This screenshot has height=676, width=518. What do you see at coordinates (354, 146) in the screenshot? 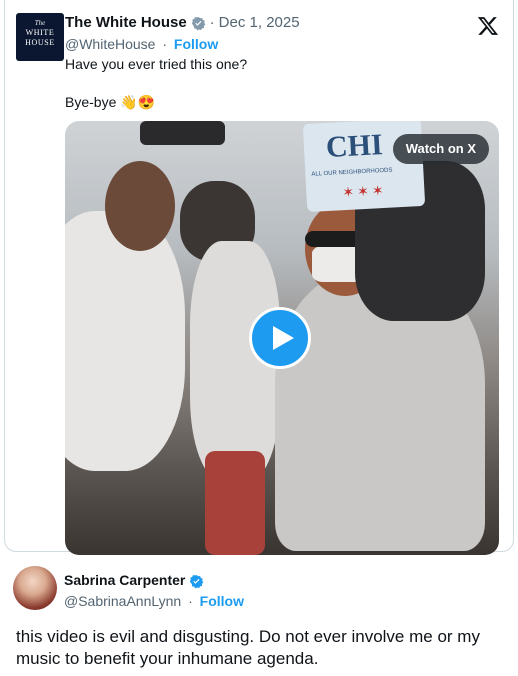
I see `sign-text: CHI` at bounding box center [354, 146].